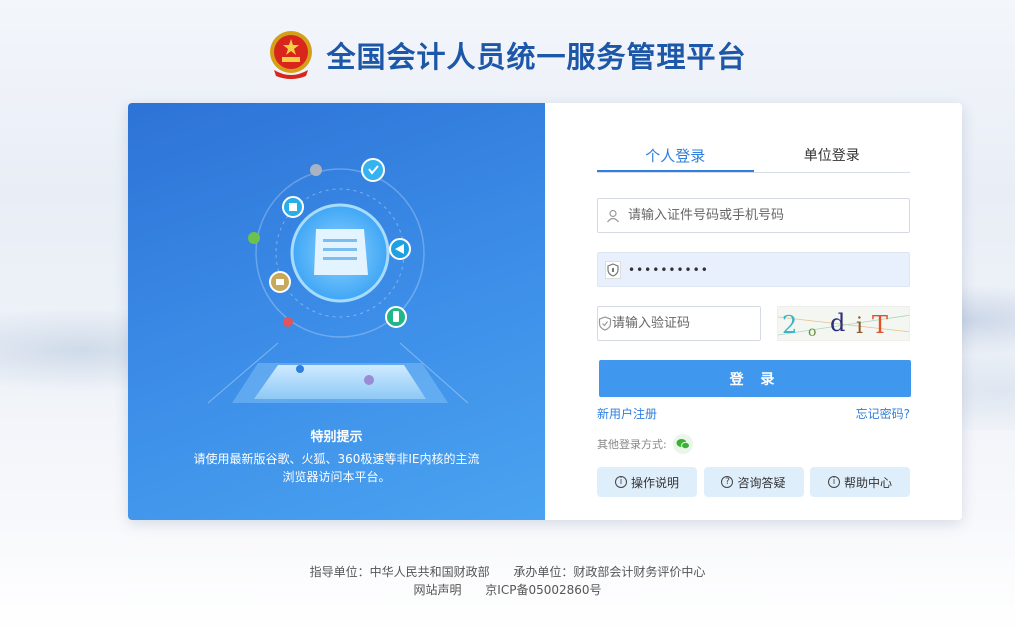 The width and height of the screenshot is (1015, 635). I want to click on captcha-field, so click(689, 323).